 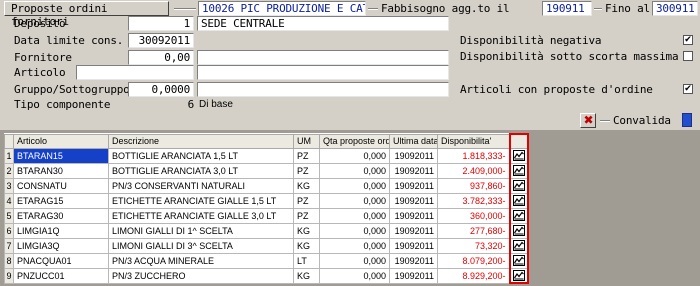 I want to click on deposito-number-input: 1, so click(x=161, y=23).